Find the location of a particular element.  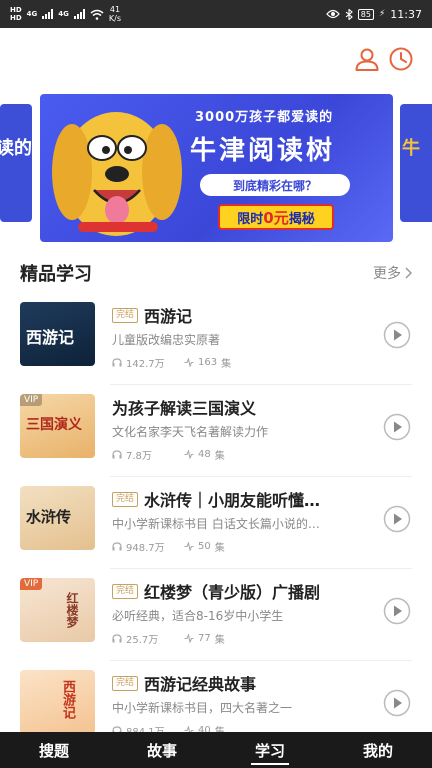

network-speed: 41 K/s is located at coordinates (115, 14).